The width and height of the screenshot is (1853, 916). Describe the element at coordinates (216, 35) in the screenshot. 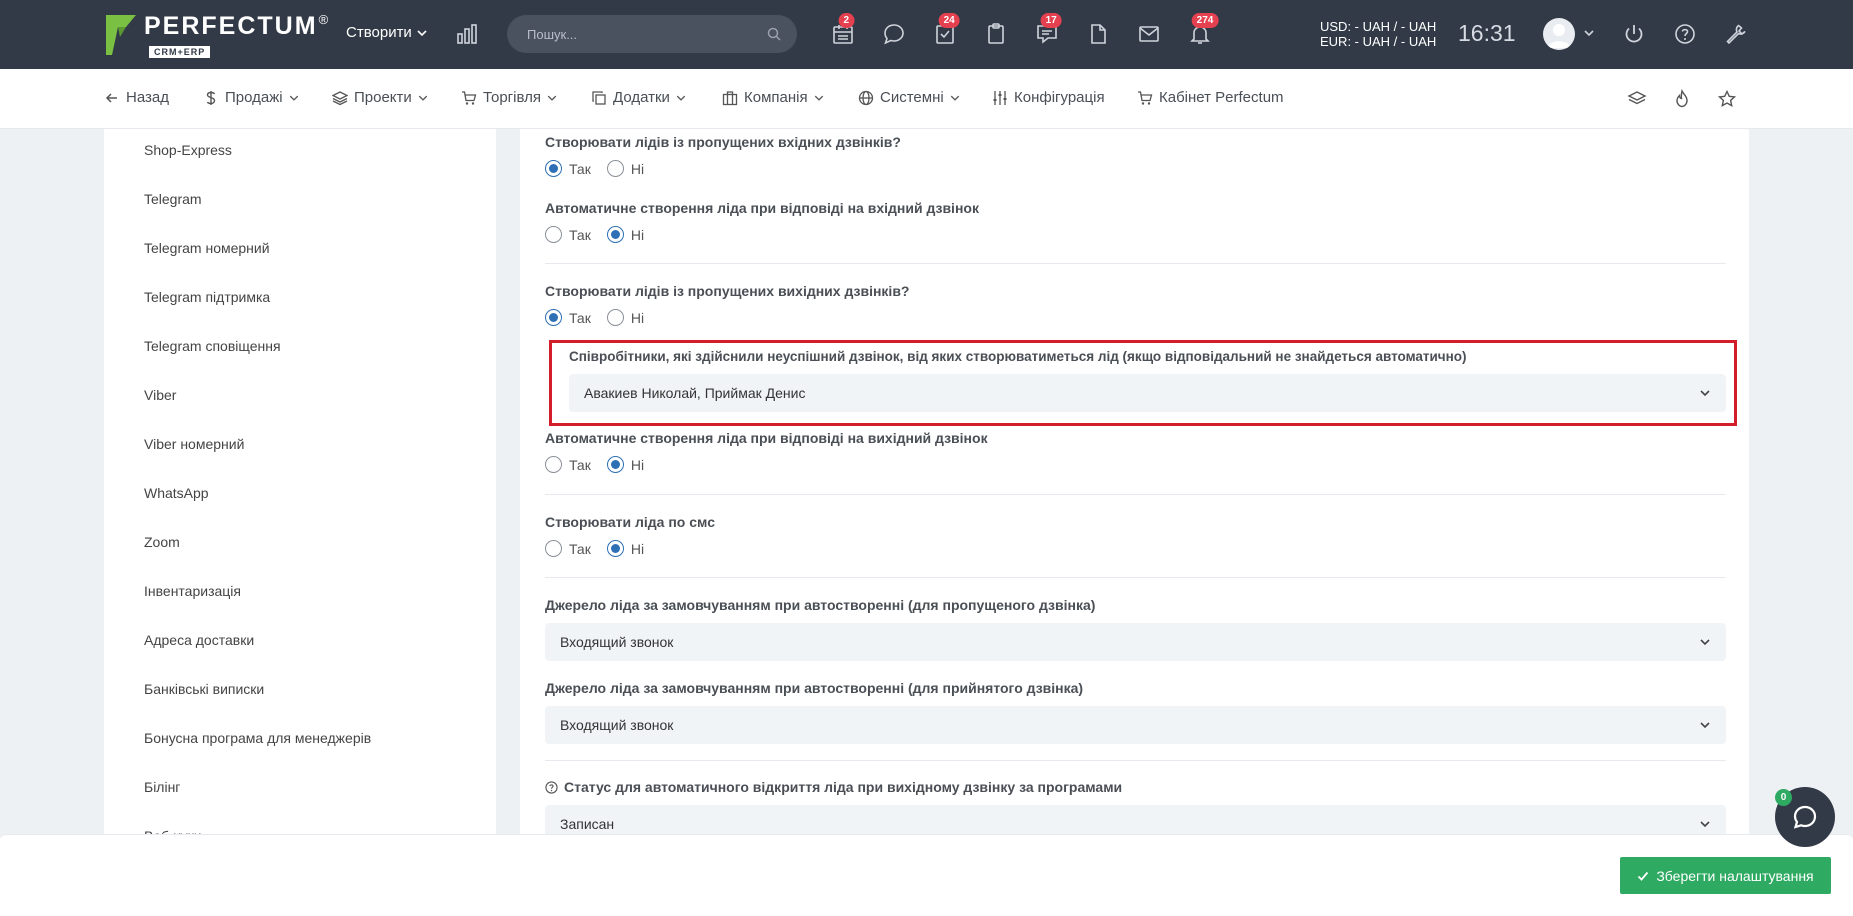

I see `logo: PERFECTUM ® CRM+ERP` at that location.